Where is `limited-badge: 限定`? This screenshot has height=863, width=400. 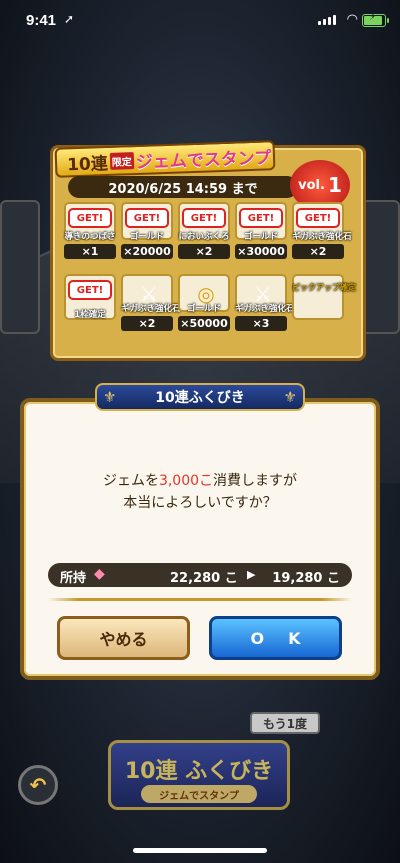 limited-badge: 限定 is located at coordinates (121, 160).